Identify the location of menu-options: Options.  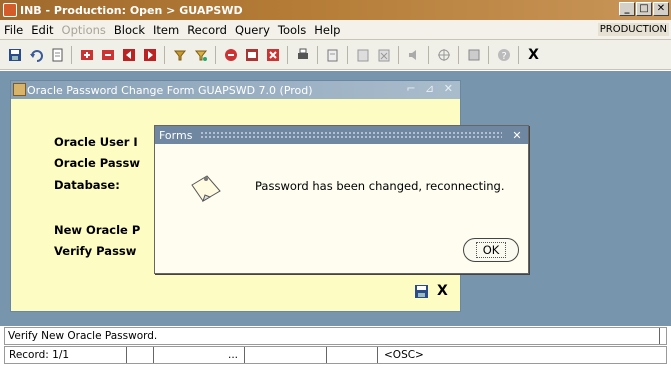
(84, 30).